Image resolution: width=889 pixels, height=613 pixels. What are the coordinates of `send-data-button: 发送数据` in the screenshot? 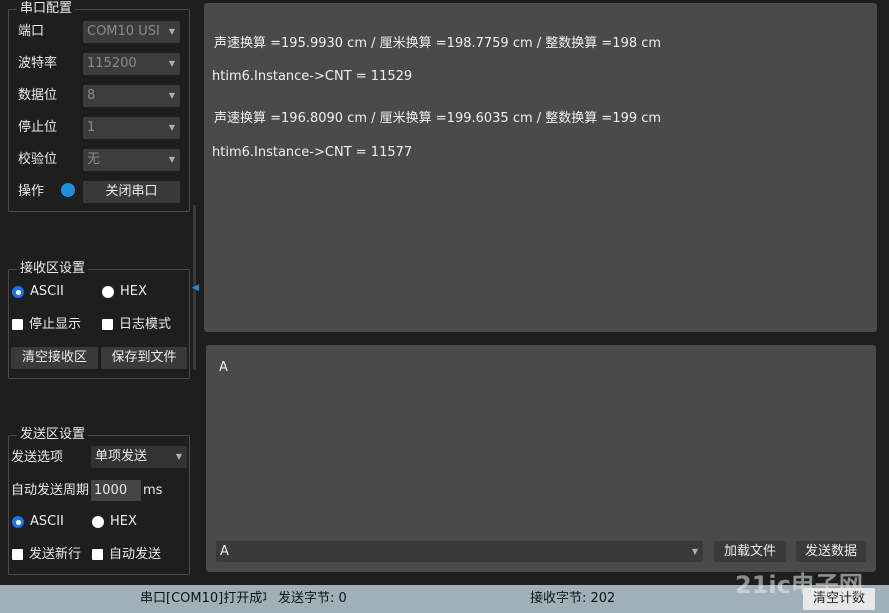 It's located at (831, 551).